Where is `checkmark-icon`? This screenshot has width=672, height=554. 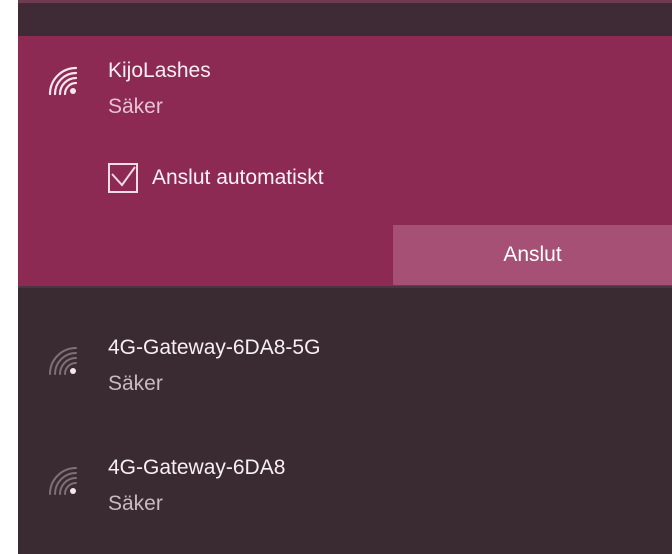
checkmark-icon is located at coordinates (123, 176).